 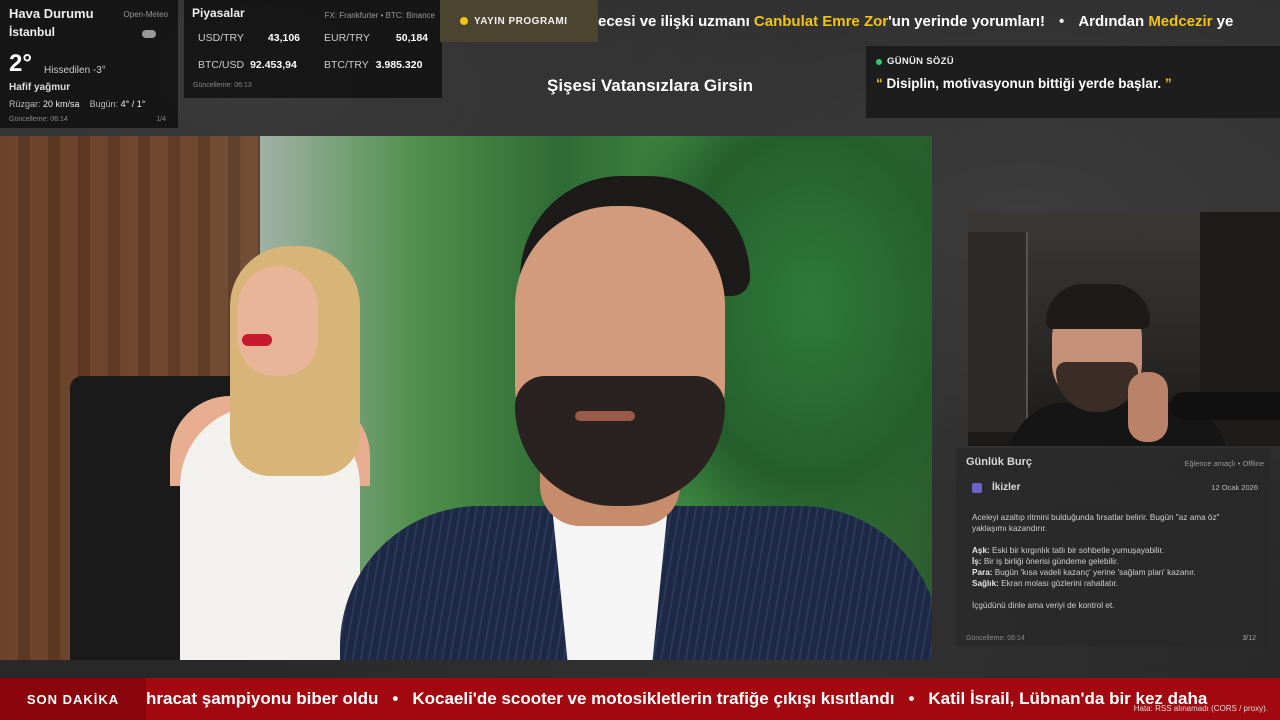 I want to click on quote-close-mark: ”, so click(x=1168, y=83).